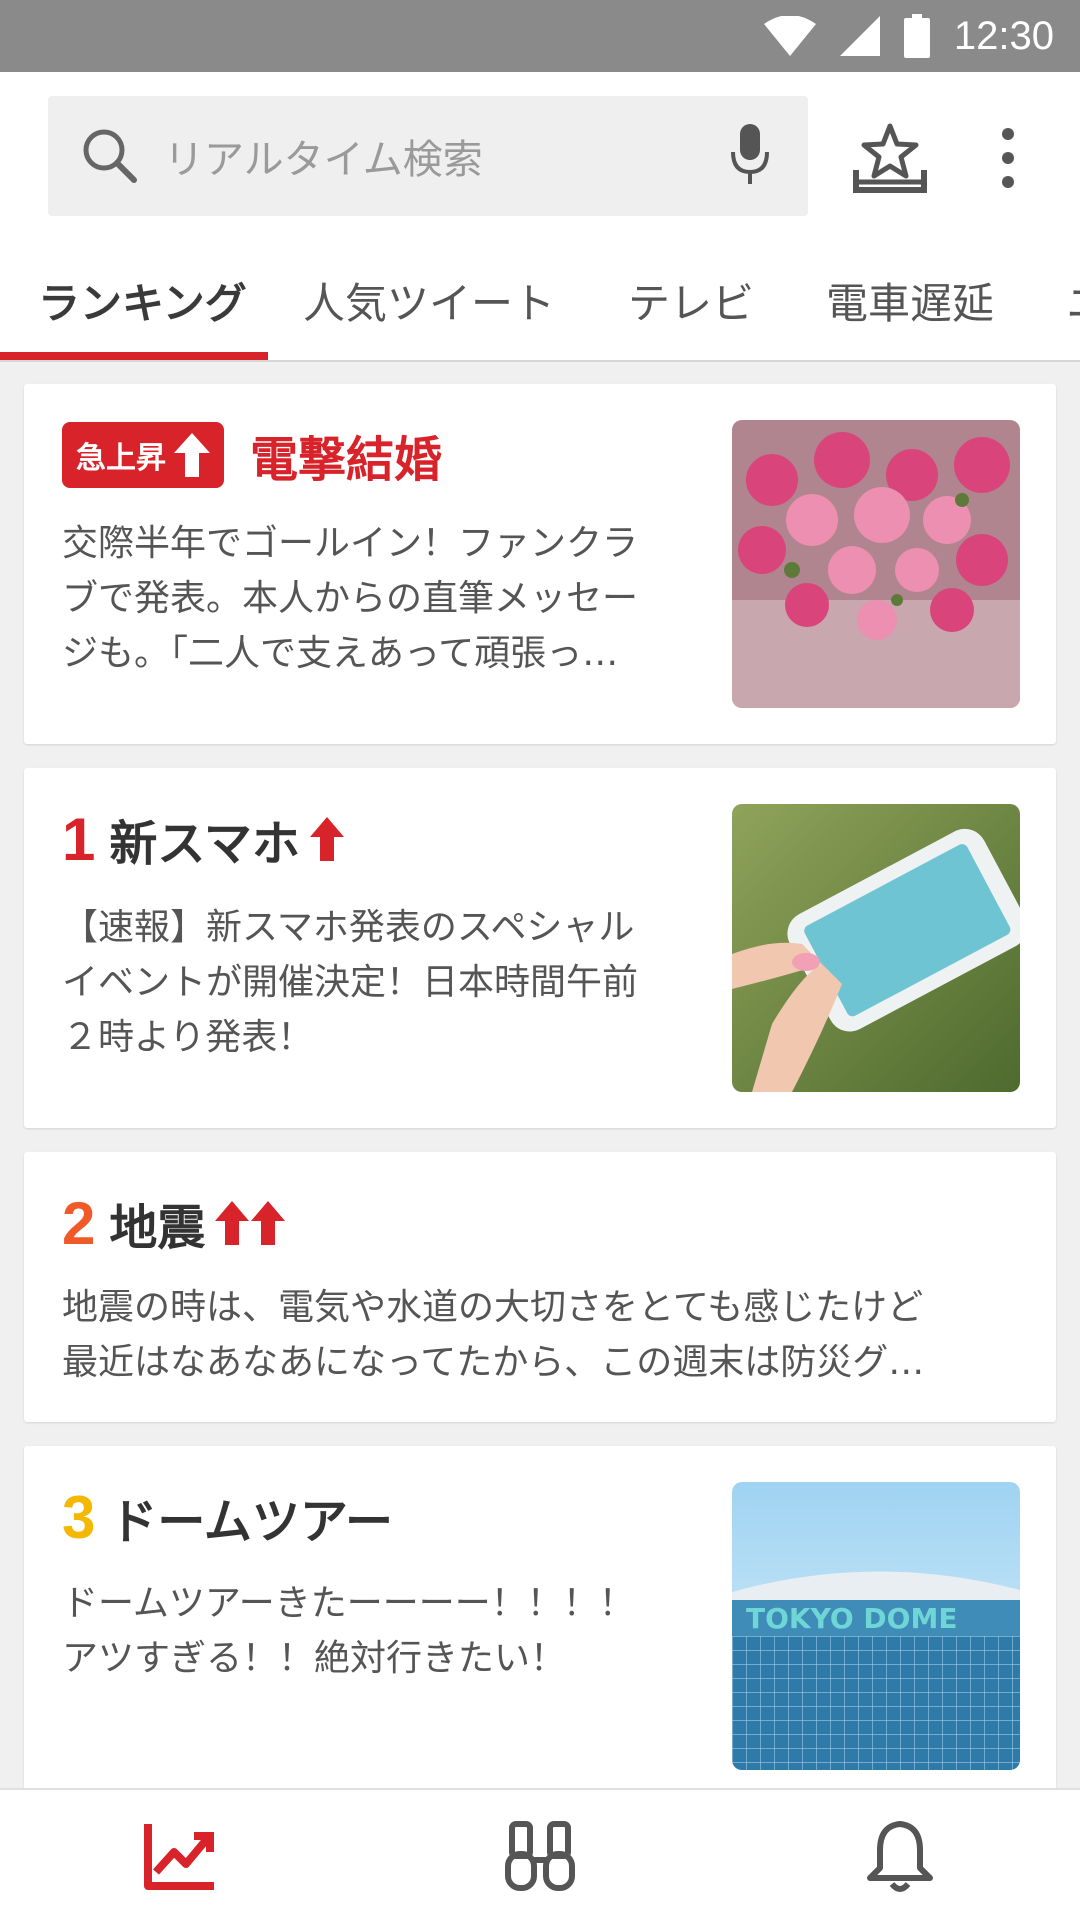 This screenshot has height=1920, width=1080. Describe the element at coordinates (691, 300) in the screenshot. I see `tab-tv: テレビ` at that location.